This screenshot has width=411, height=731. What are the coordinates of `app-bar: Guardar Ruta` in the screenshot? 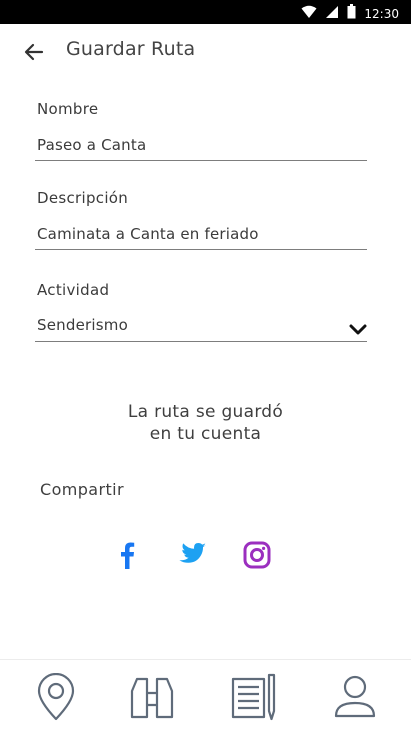 It's located at (205, 52).